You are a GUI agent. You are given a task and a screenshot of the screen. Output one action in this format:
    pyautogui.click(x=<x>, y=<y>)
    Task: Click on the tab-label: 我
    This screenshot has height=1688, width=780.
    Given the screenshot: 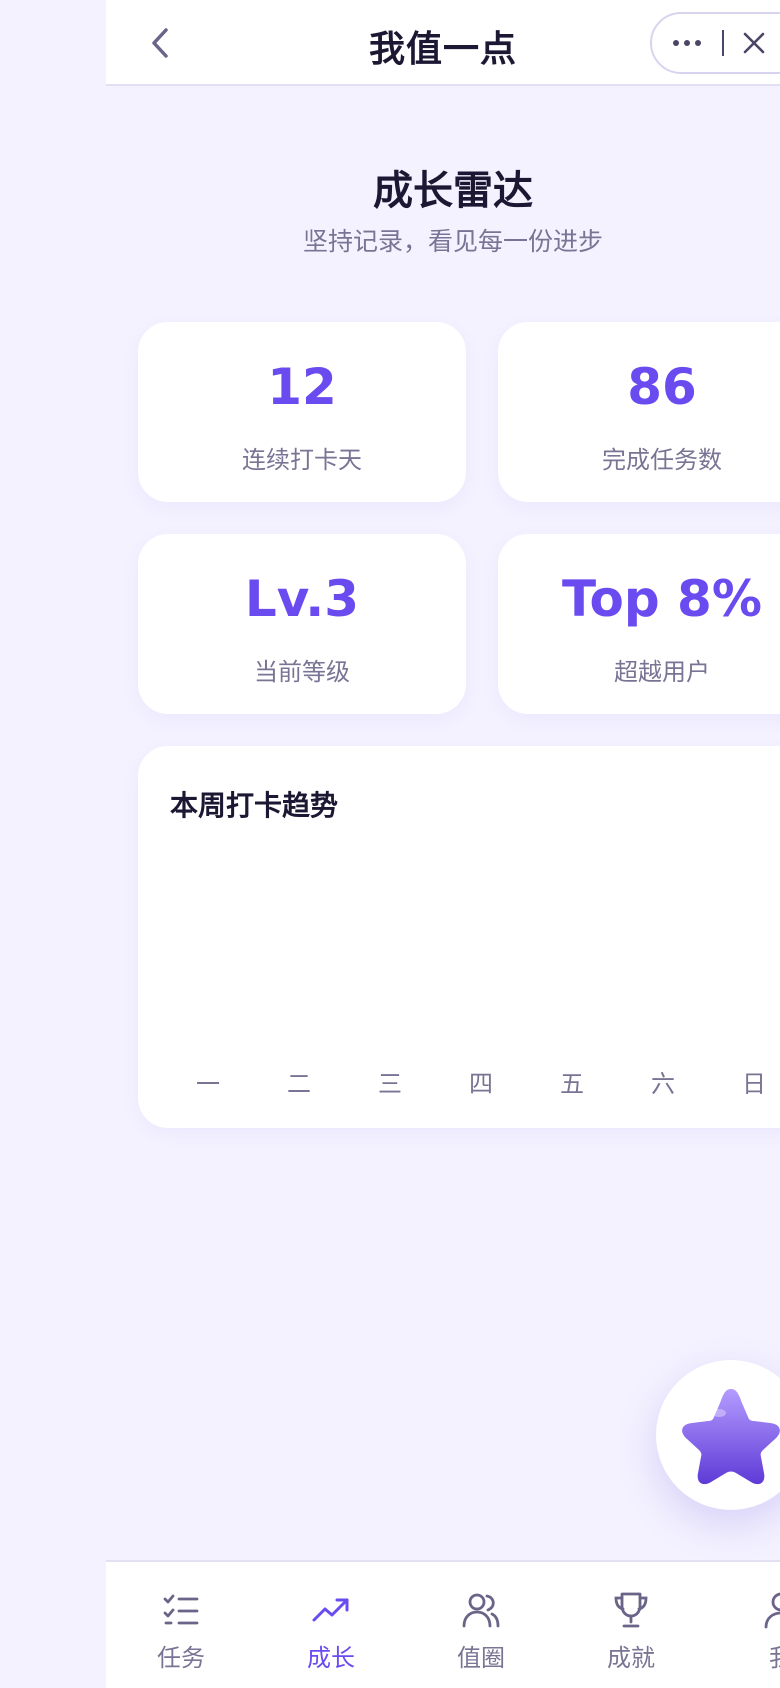 What is the action you would take?
    pyautogui.click(x=750, y=1655)
    